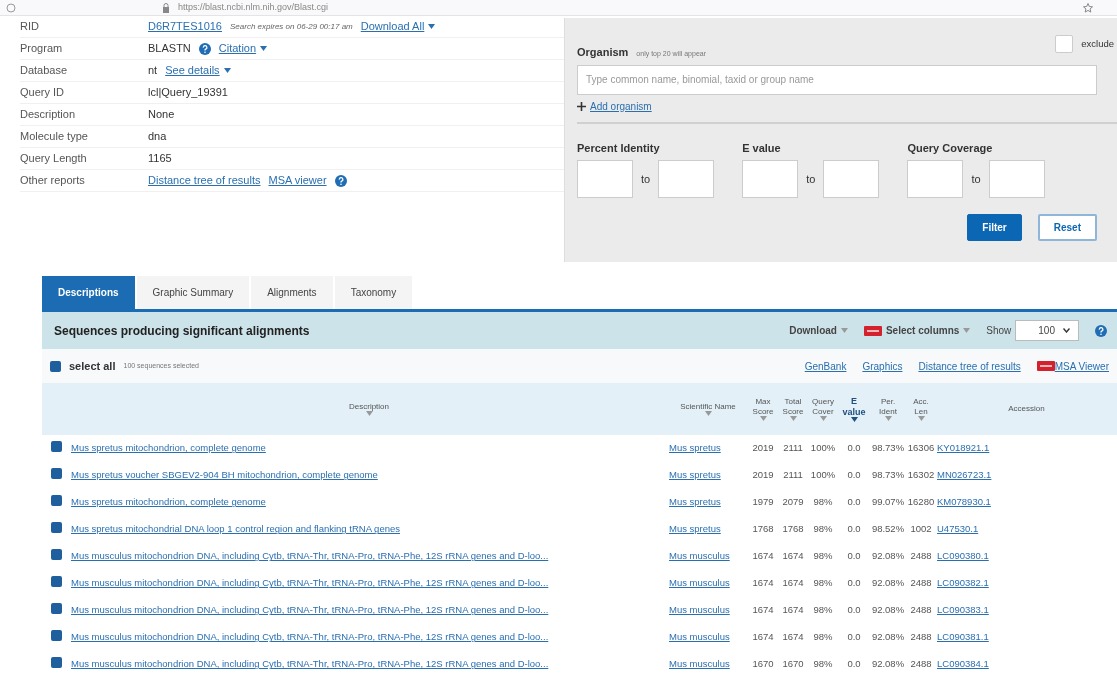  What do you see at coordinates (969, 366) in the screenshot?
I see `report-link: Distance tree of results` at bounding box center [969, 366].